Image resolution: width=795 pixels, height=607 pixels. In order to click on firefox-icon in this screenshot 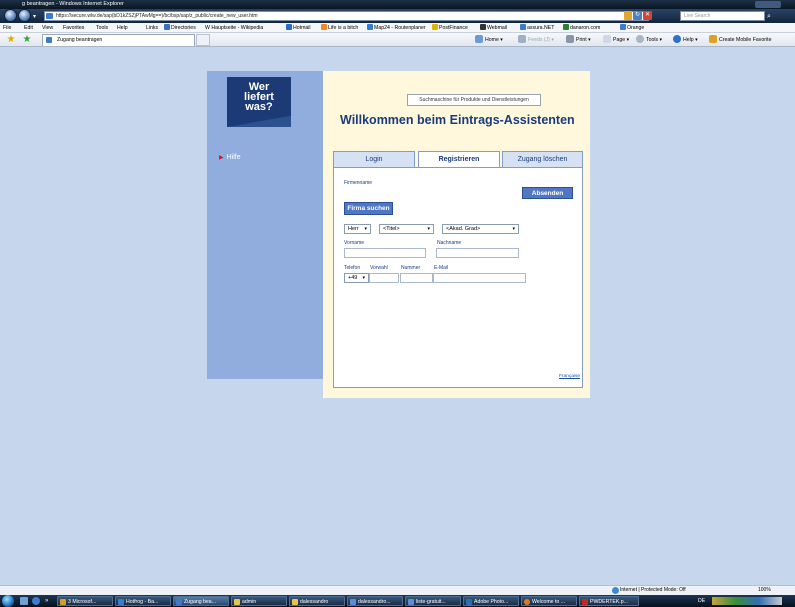, I will do `click(527, 602)`.